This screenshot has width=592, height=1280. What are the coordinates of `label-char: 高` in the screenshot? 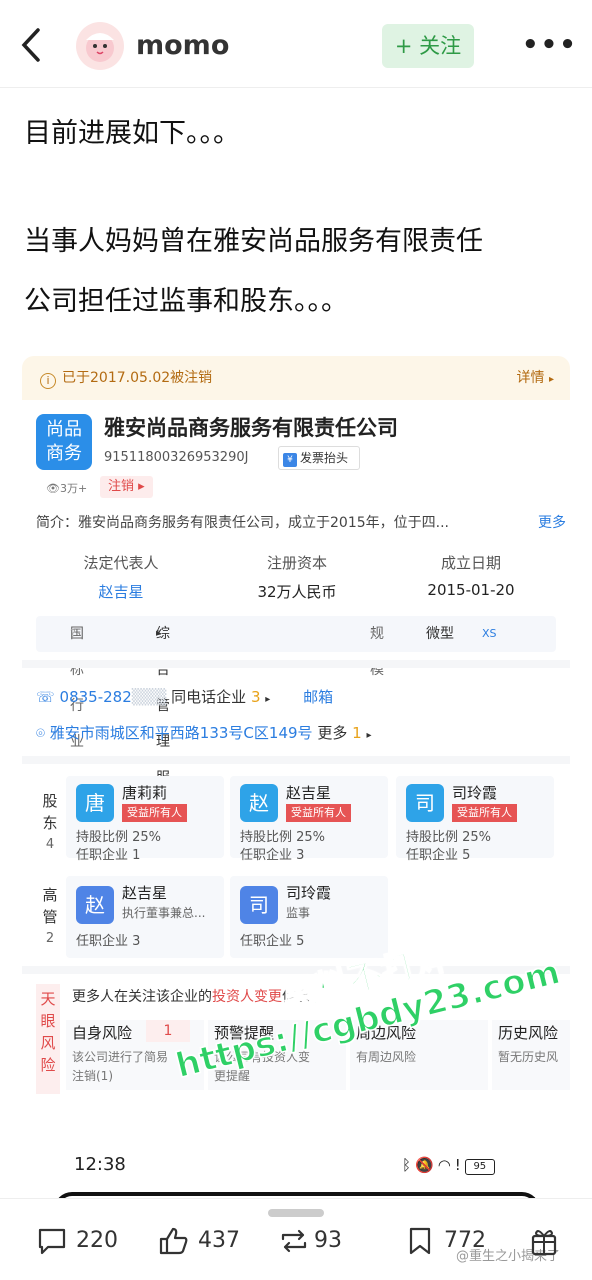 It's located at (50, 895).